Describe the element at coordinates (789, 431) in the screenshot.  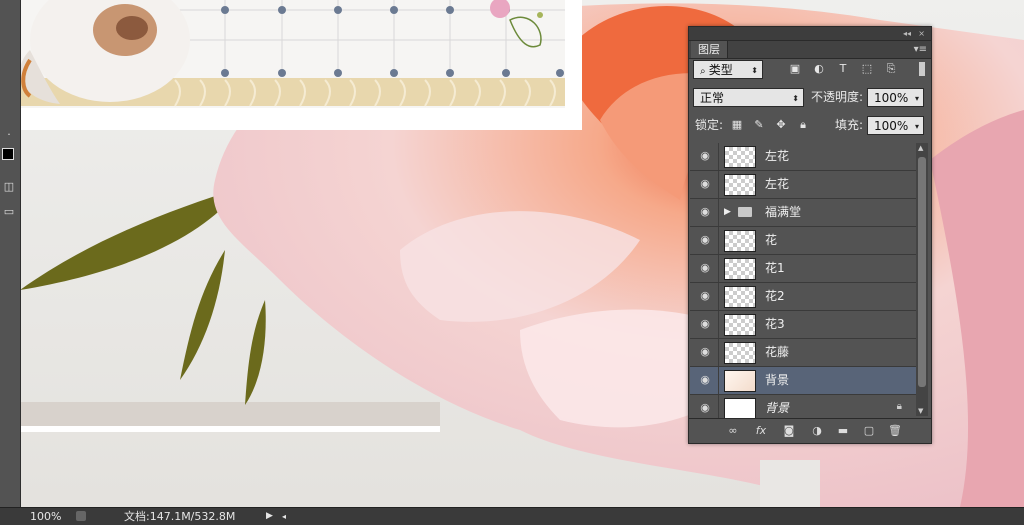
I see `add-mask-icon: ◙` at that location.